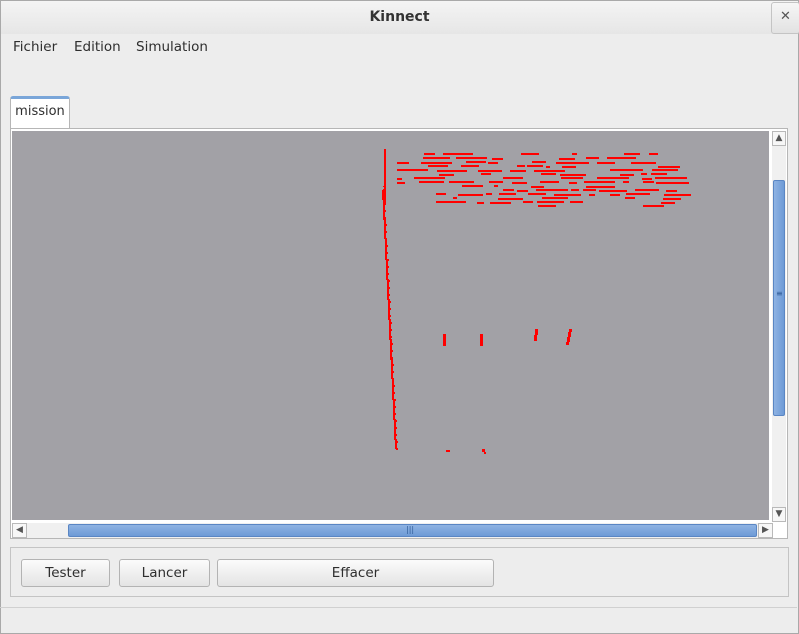  What do you see at coordinates (65, 573) in the screenshot?
I see `tester-button: Tester` at bounding box center [65, 573].